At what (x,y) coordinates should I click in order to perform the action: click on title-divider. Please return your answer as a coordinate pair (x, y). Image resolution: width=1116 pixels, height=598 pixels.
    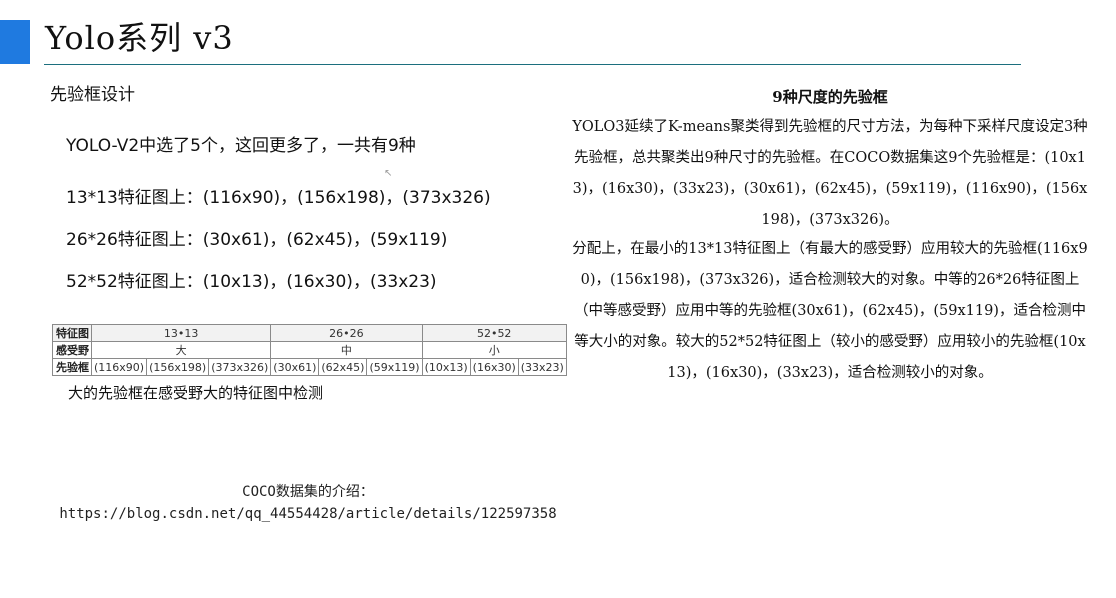
    Looking at the image, I should click on (532, 64).